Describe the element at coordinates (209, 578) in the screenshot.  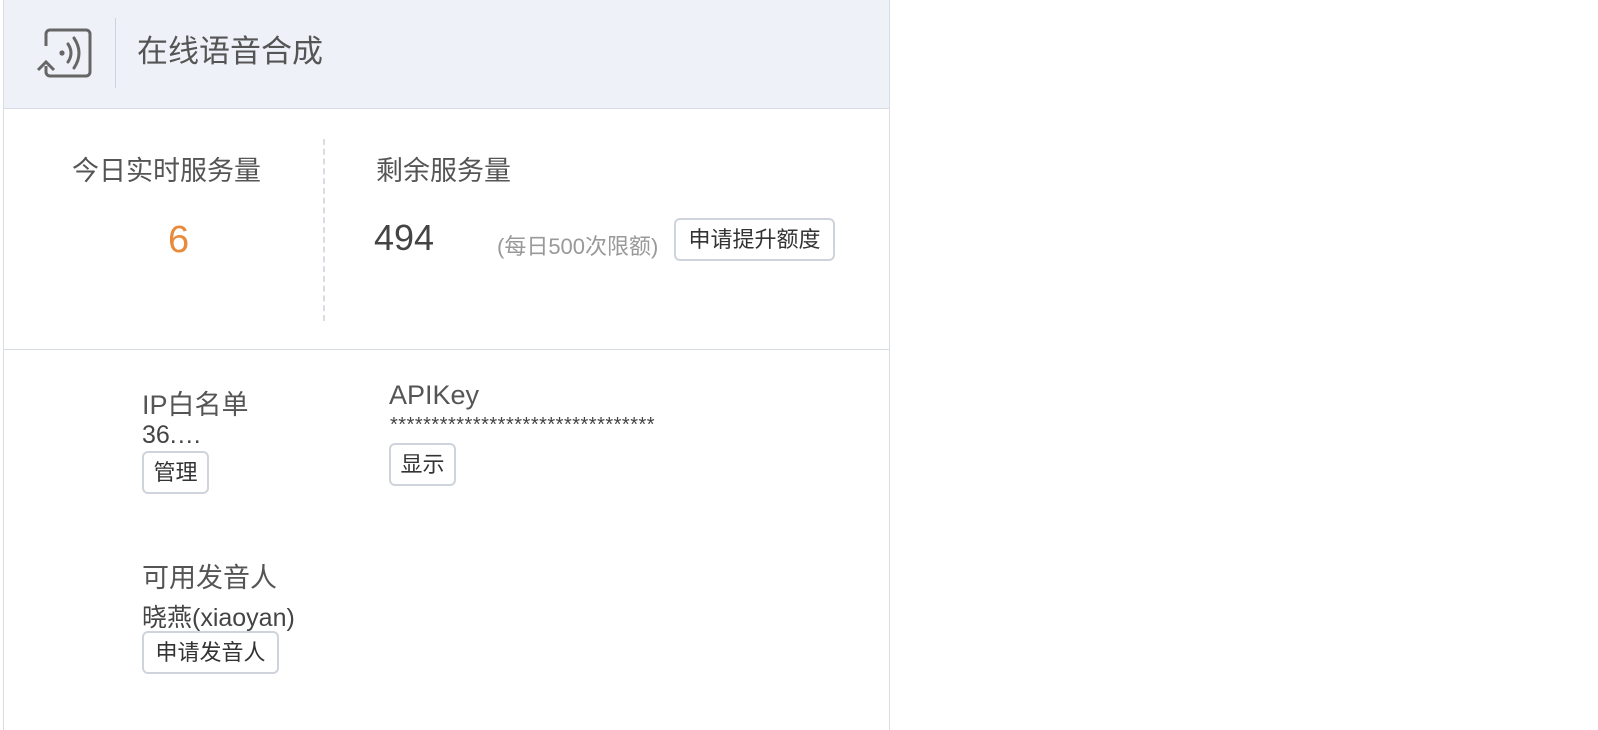
I see `available-speaker-label: 可用发音人` at that location.